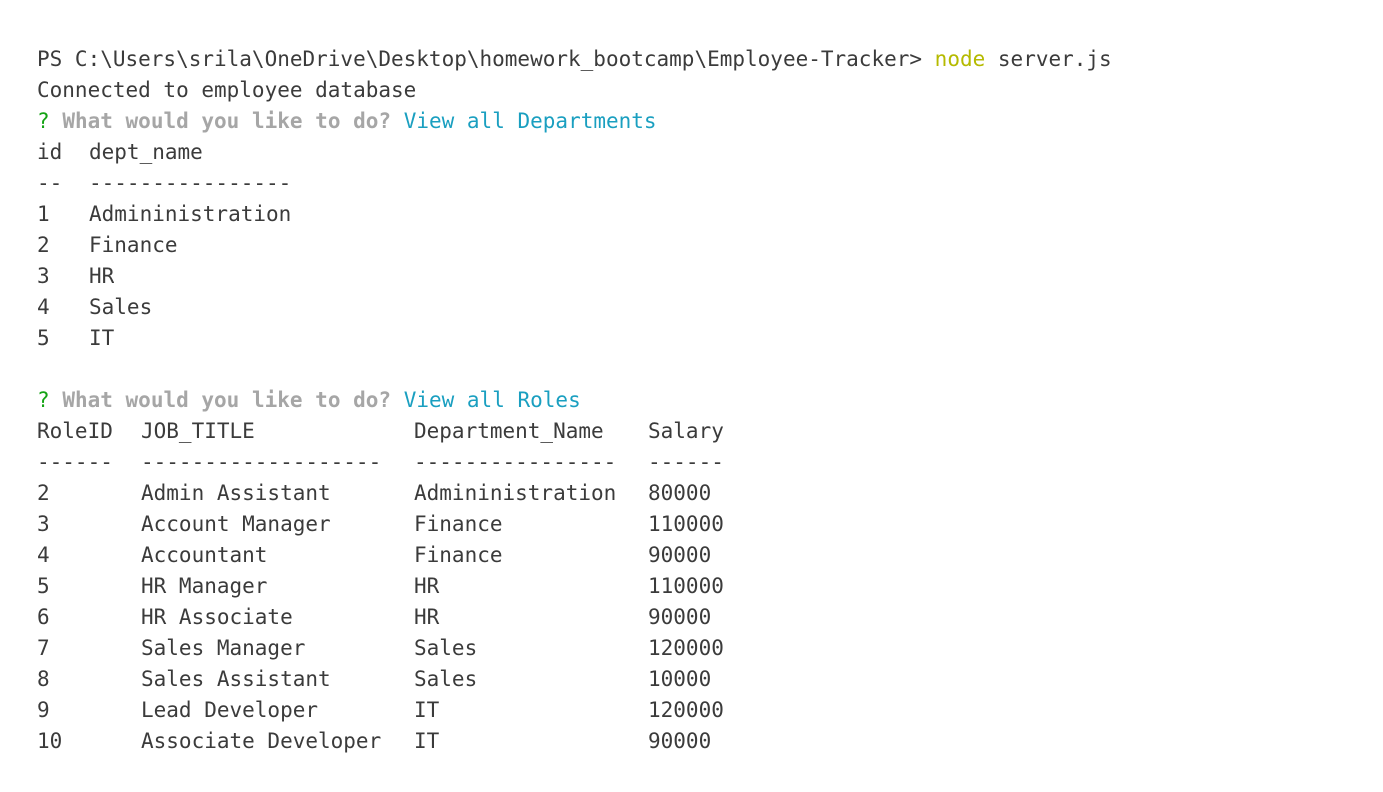 This screenshot has width=1383, height=792. I want to click on table-cell: HR Manager, so click(204, 586).